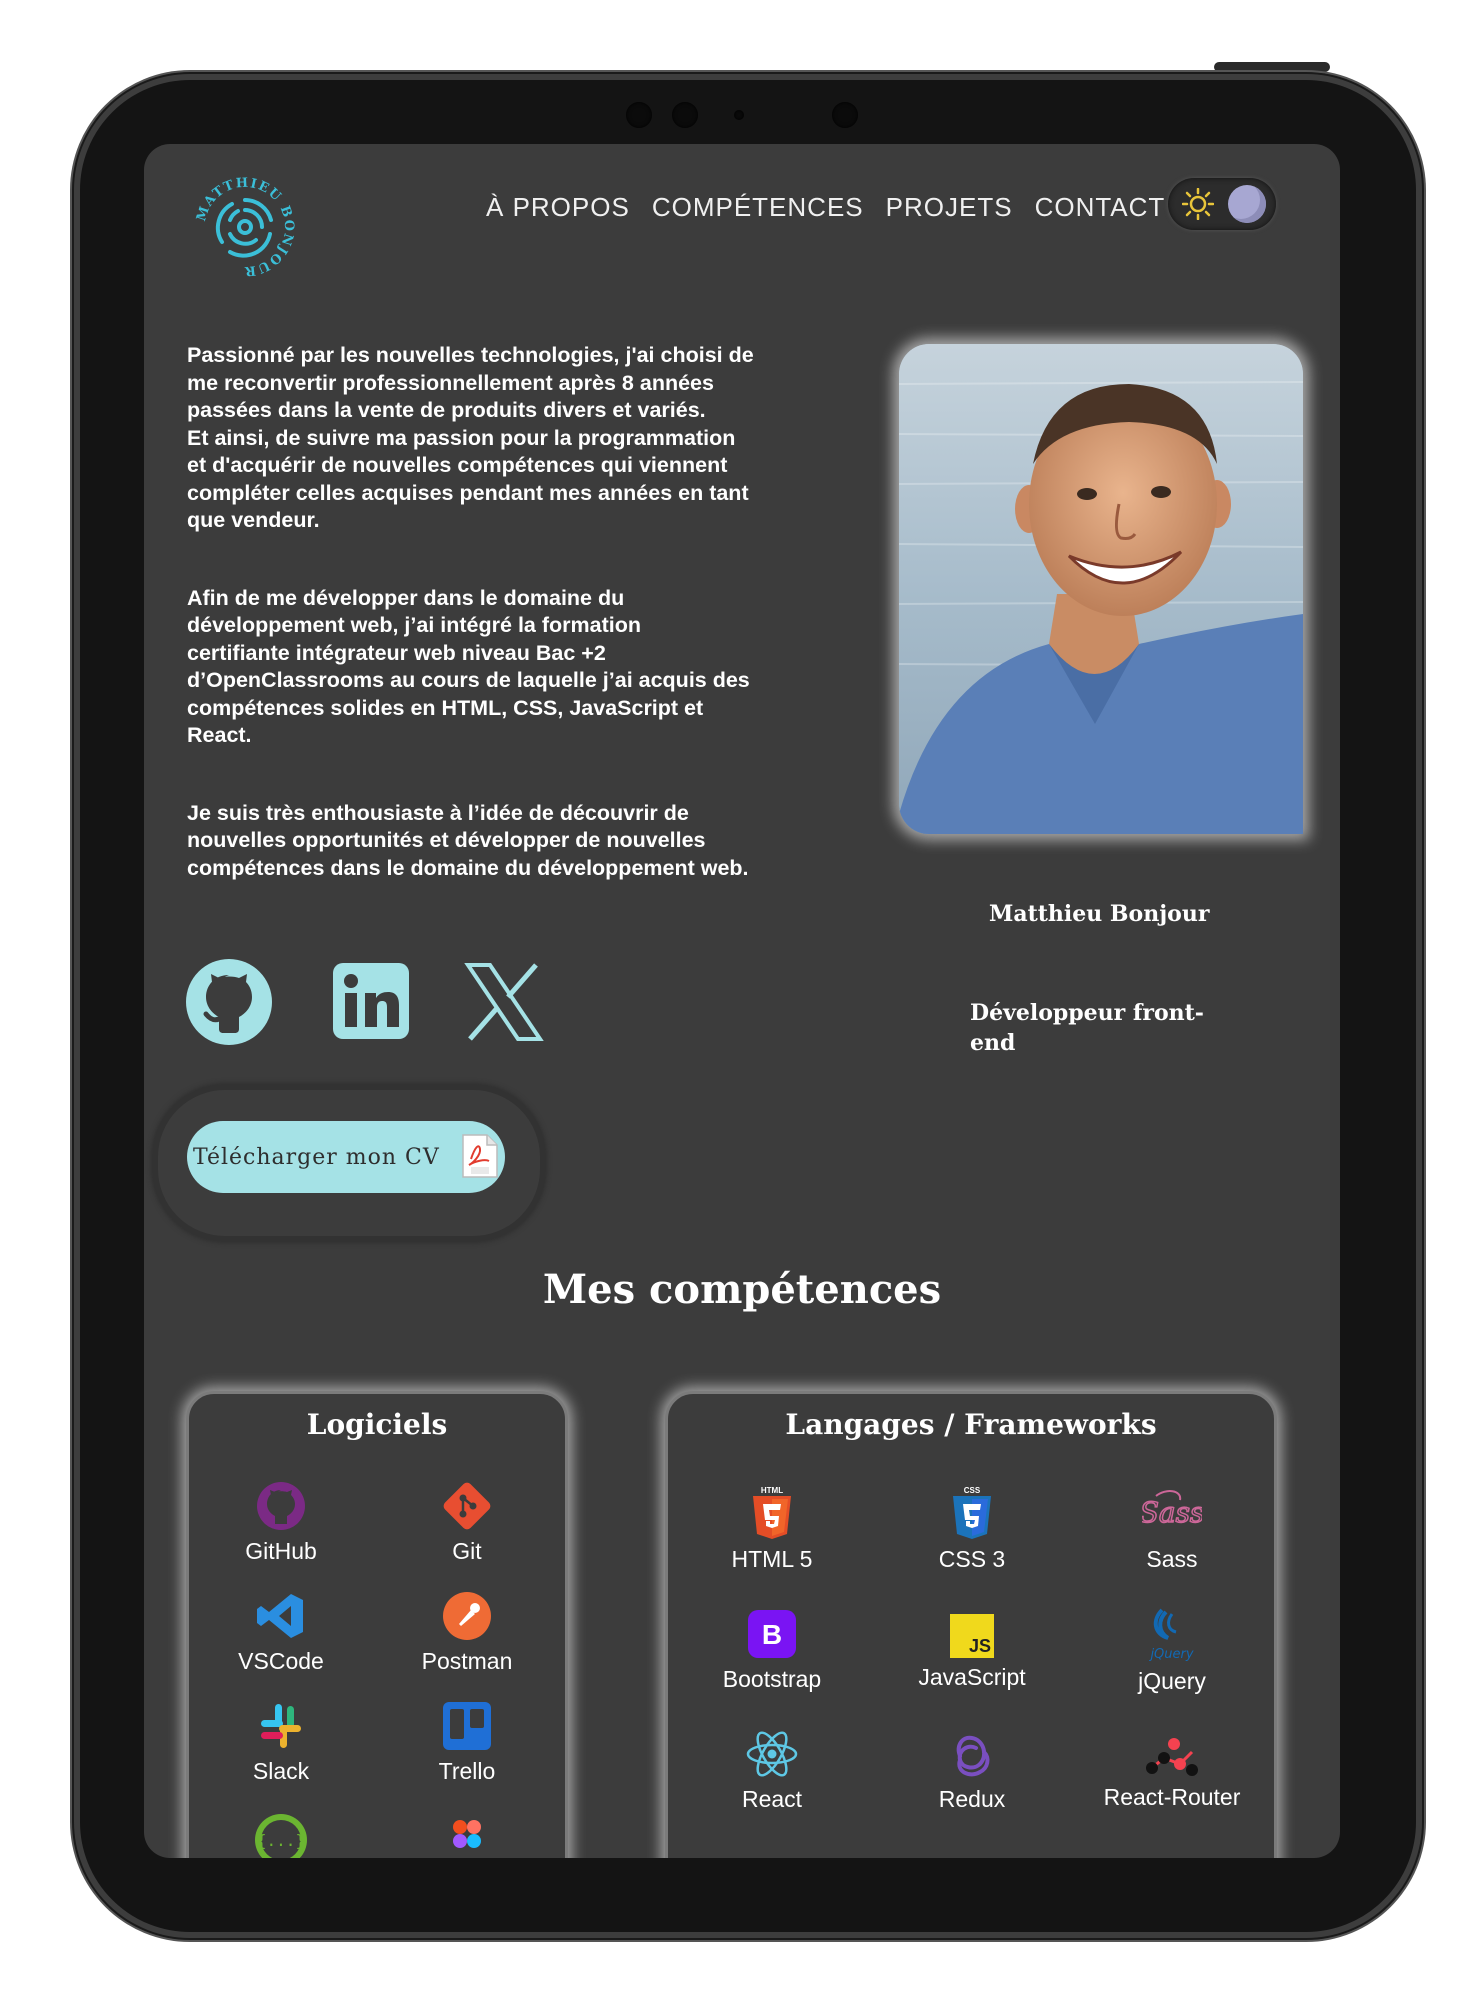 The width and height of the screenshot is (1484, 2000). I want to click on skill-slack: Slack, so click(281, 1742).